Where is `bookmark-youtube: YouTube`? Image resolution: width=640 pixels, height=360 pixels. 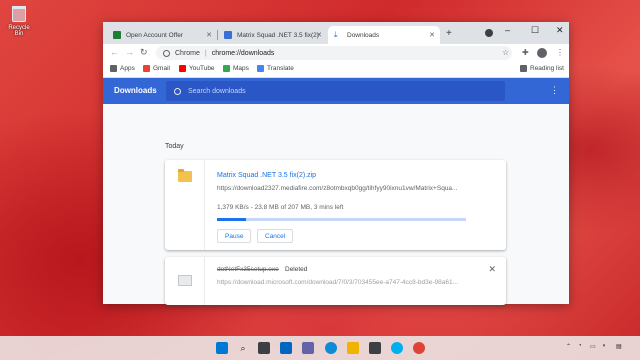 bookmark-youtube: YouTube is located at coordinates (197, 68).